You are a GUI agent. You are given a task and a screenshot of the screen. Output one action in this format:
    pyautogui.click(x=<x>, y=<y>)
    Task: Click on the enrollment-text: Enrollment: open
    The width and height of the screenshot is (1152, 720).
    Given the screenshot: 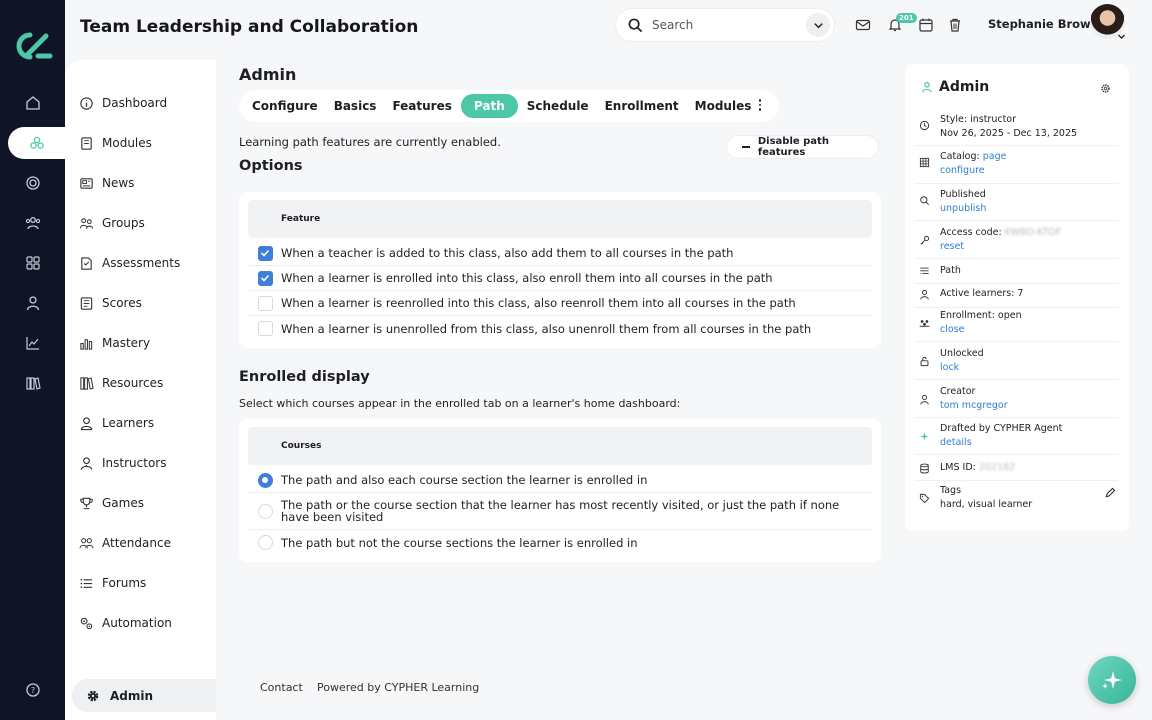 What is the action you would take?
    pyautogui.click(x=981, y=315)
    